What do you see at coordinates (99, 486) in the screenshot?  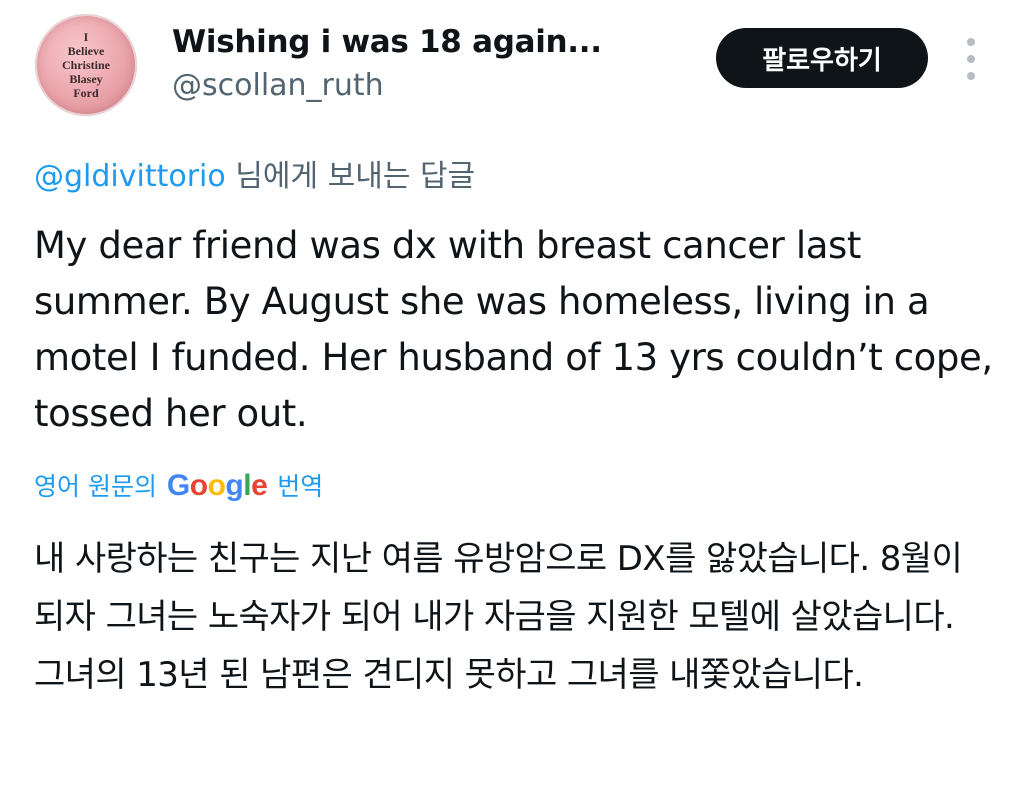 I see `translation-prefix: 영어 원문의` at bounding box center [99, 486].